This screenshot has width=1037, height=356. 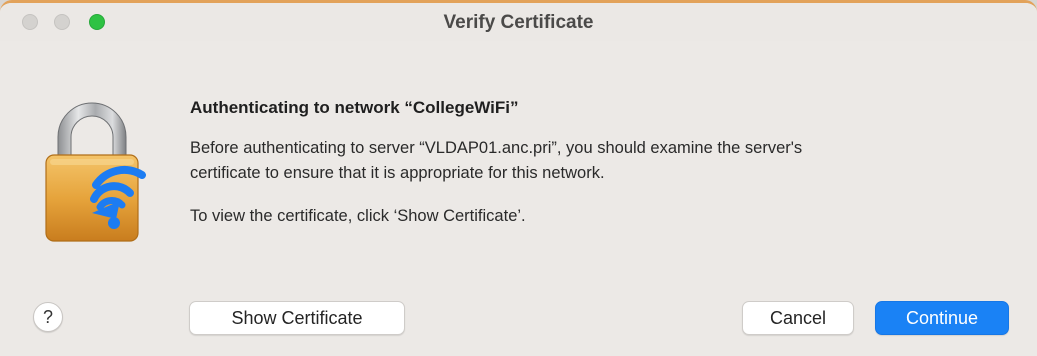 I want to click on window-title: Verify Certificate, so click(x=518, y=22).